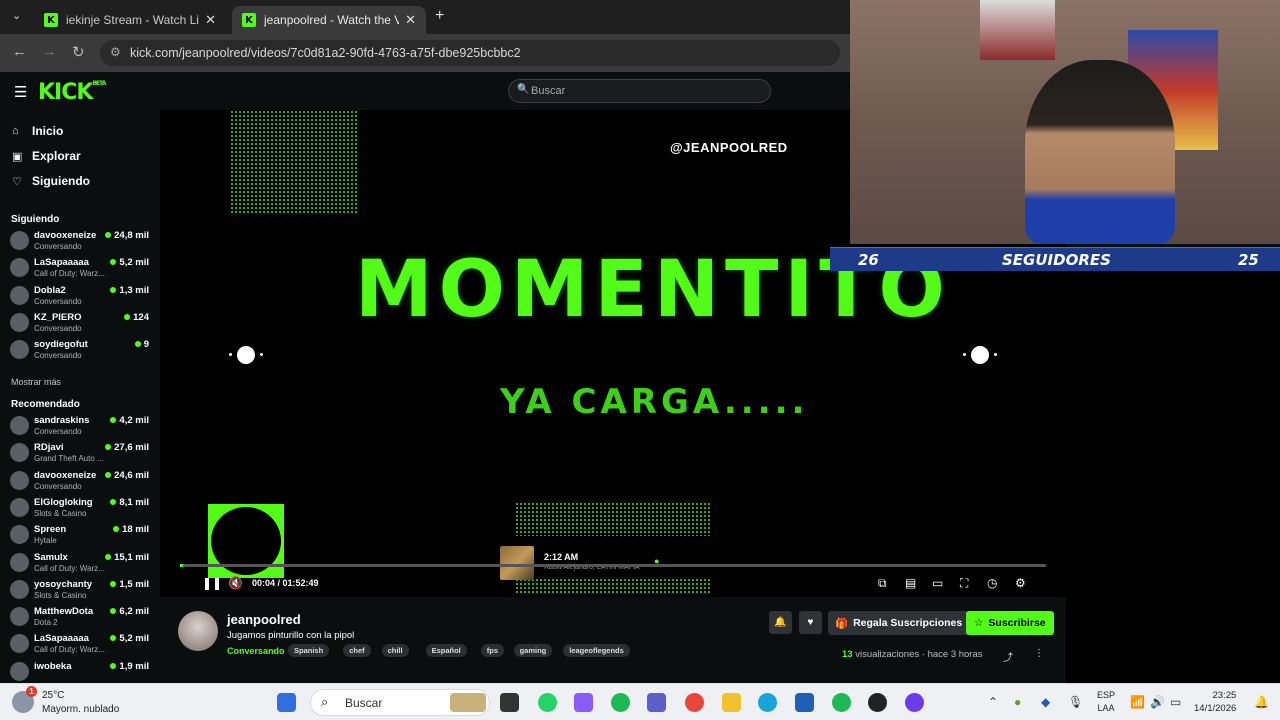 The height and width of the screenshot is (720, 1280). What do you see at coordinates (235, 583) in the screenshot?
I see `mute-icon: 🔇` at bounding box center [235, 583].